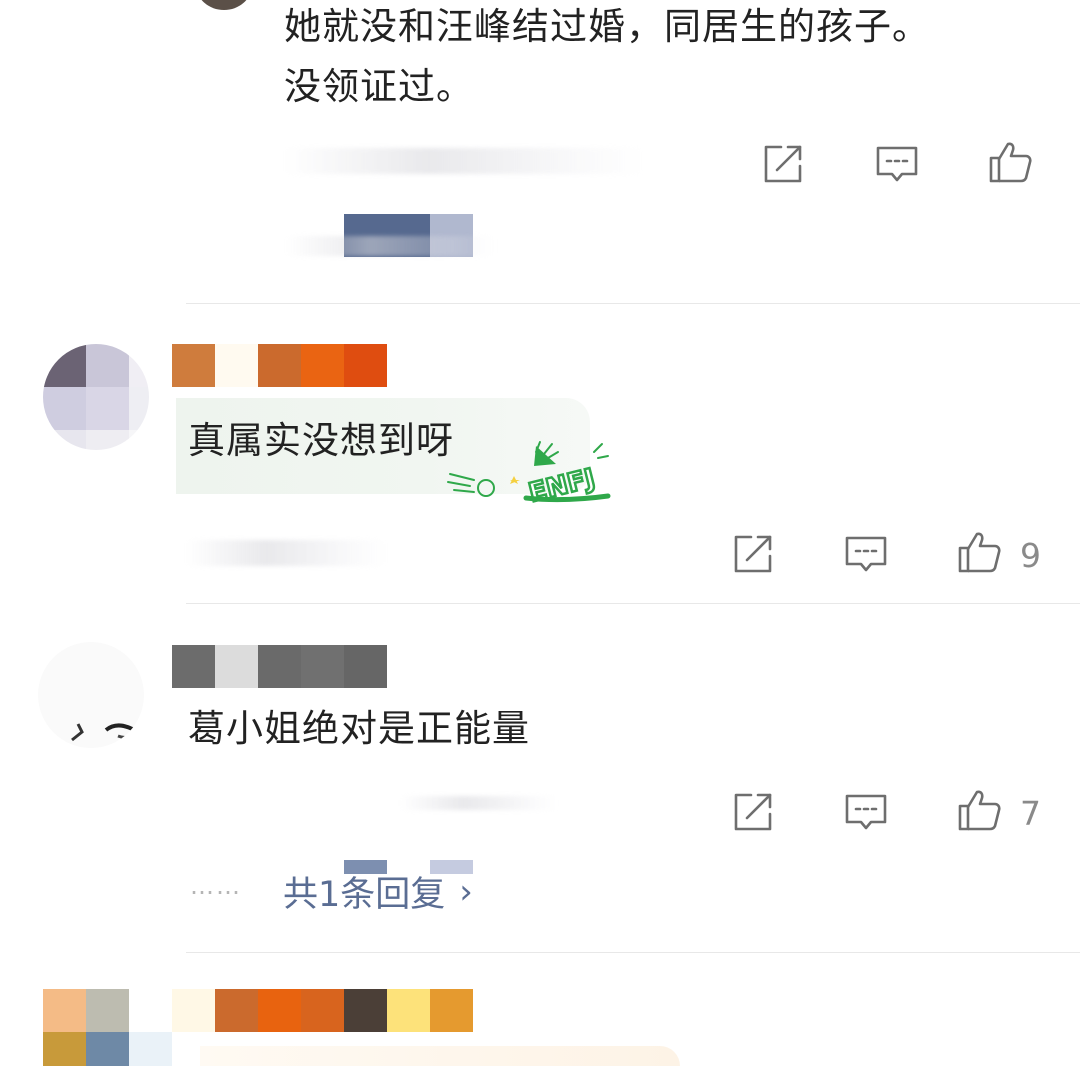 The height and width of the screenshot is (1066, 1080). I want to click on comment-text: 葛小姐绝对是正能量, so click(359, 728).